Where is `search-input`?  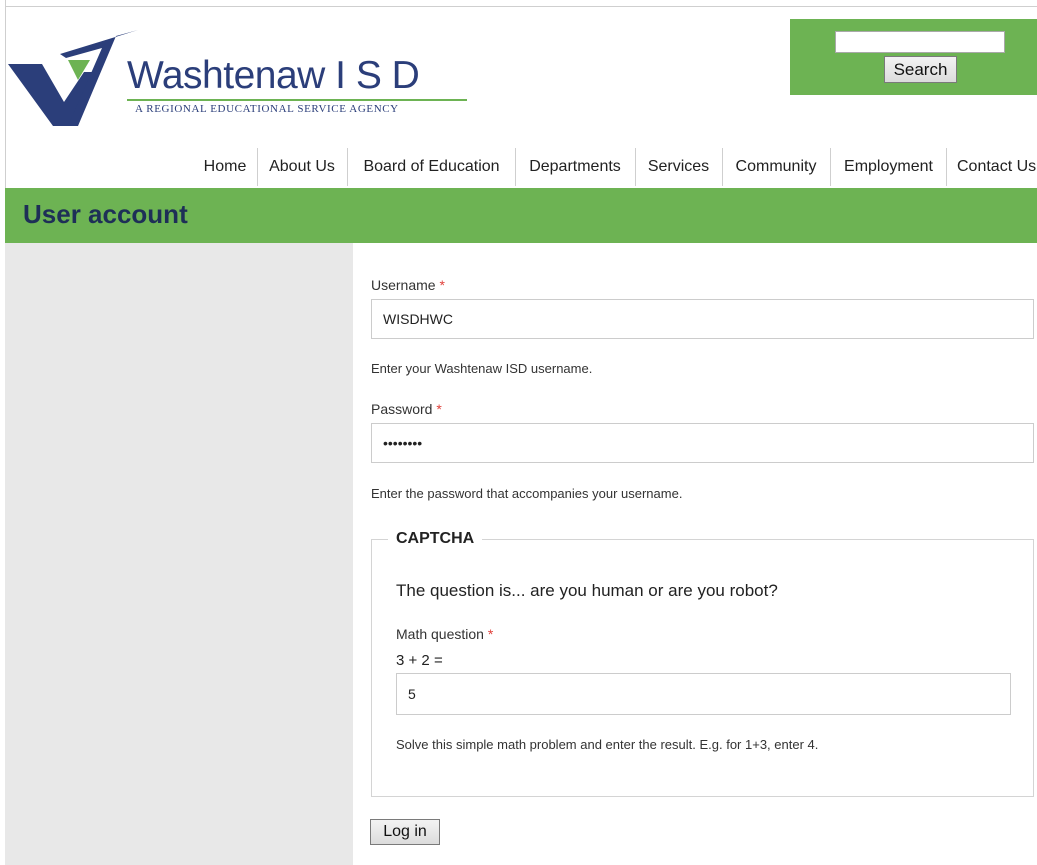 search-input is located at coordinates (920, 42).